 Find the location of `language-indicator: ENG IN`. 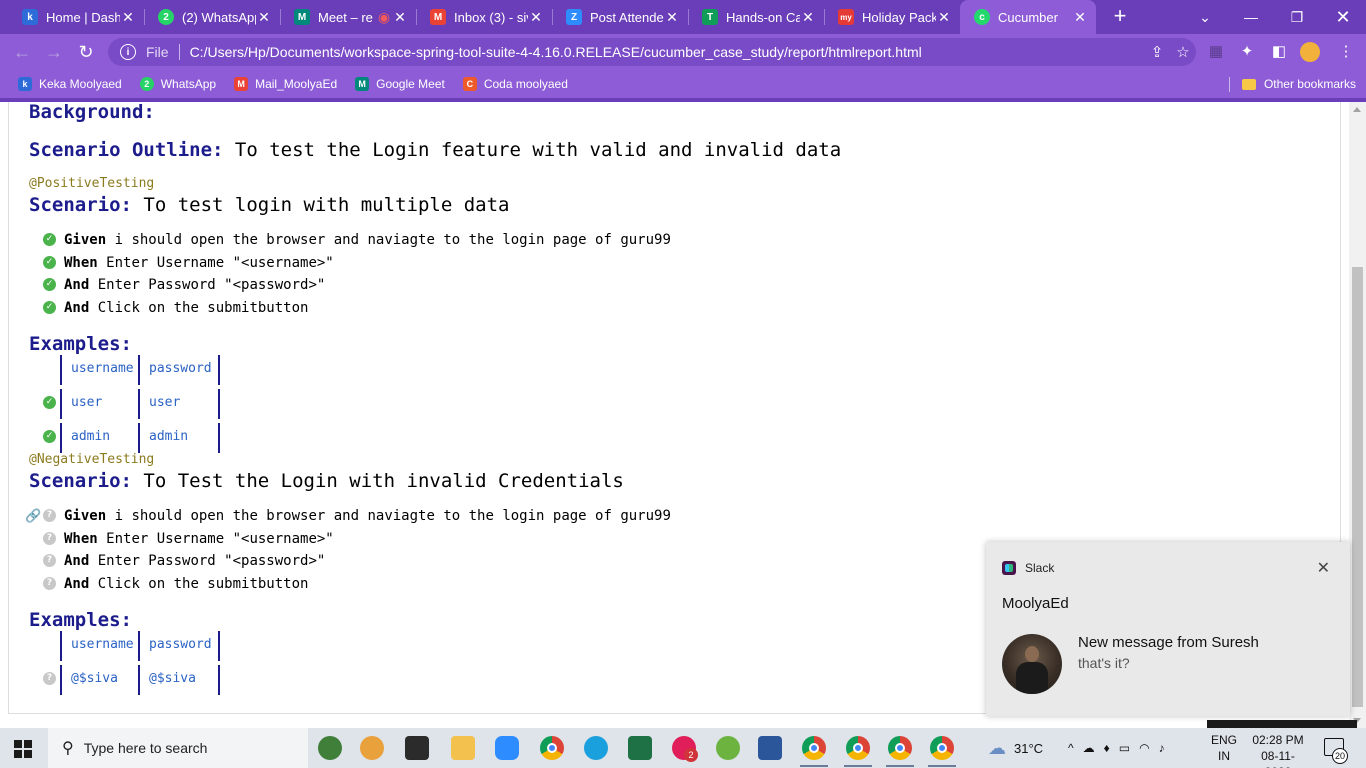

language-indicator: ENG IN is located at coordinates (1224, 748).